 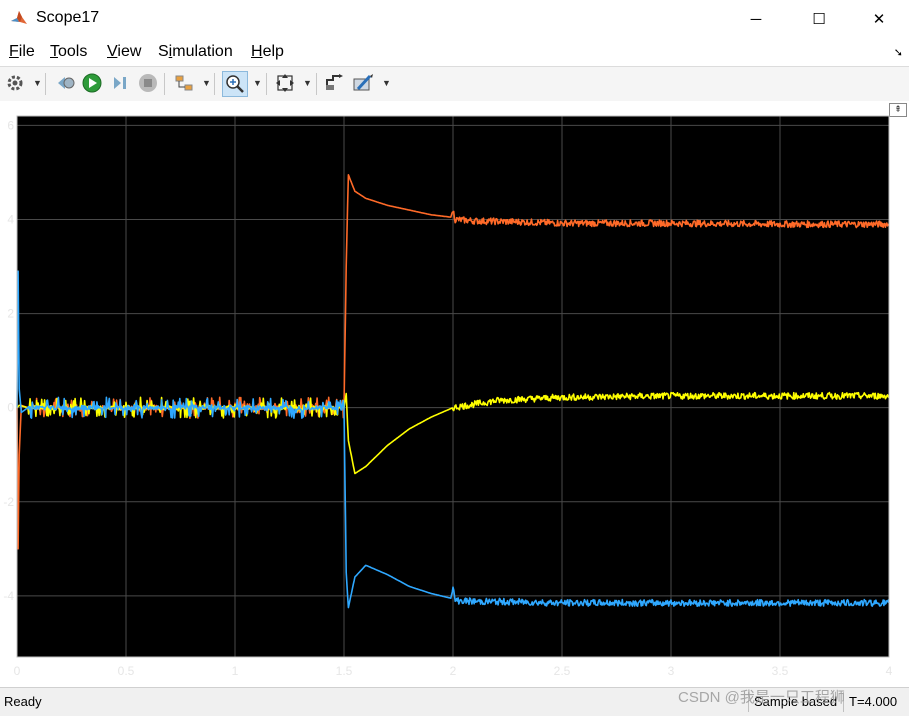 I want to click on maximize-icon: ☐, so click(x=819, y=19).